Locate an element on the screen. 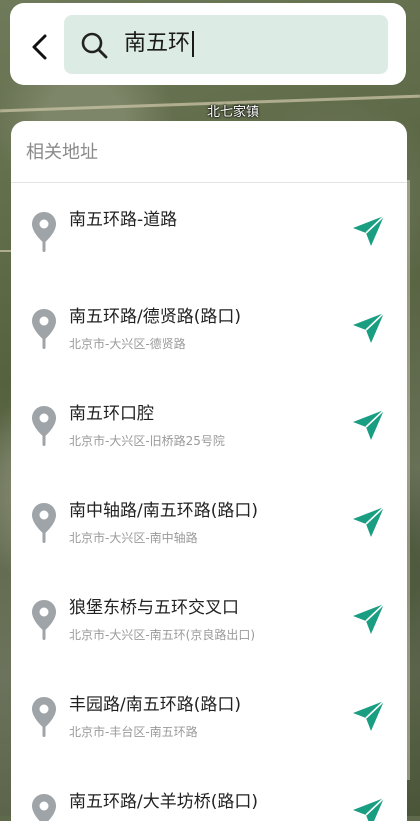  search-bar: 南五环 is located at coordinates (208, 44).